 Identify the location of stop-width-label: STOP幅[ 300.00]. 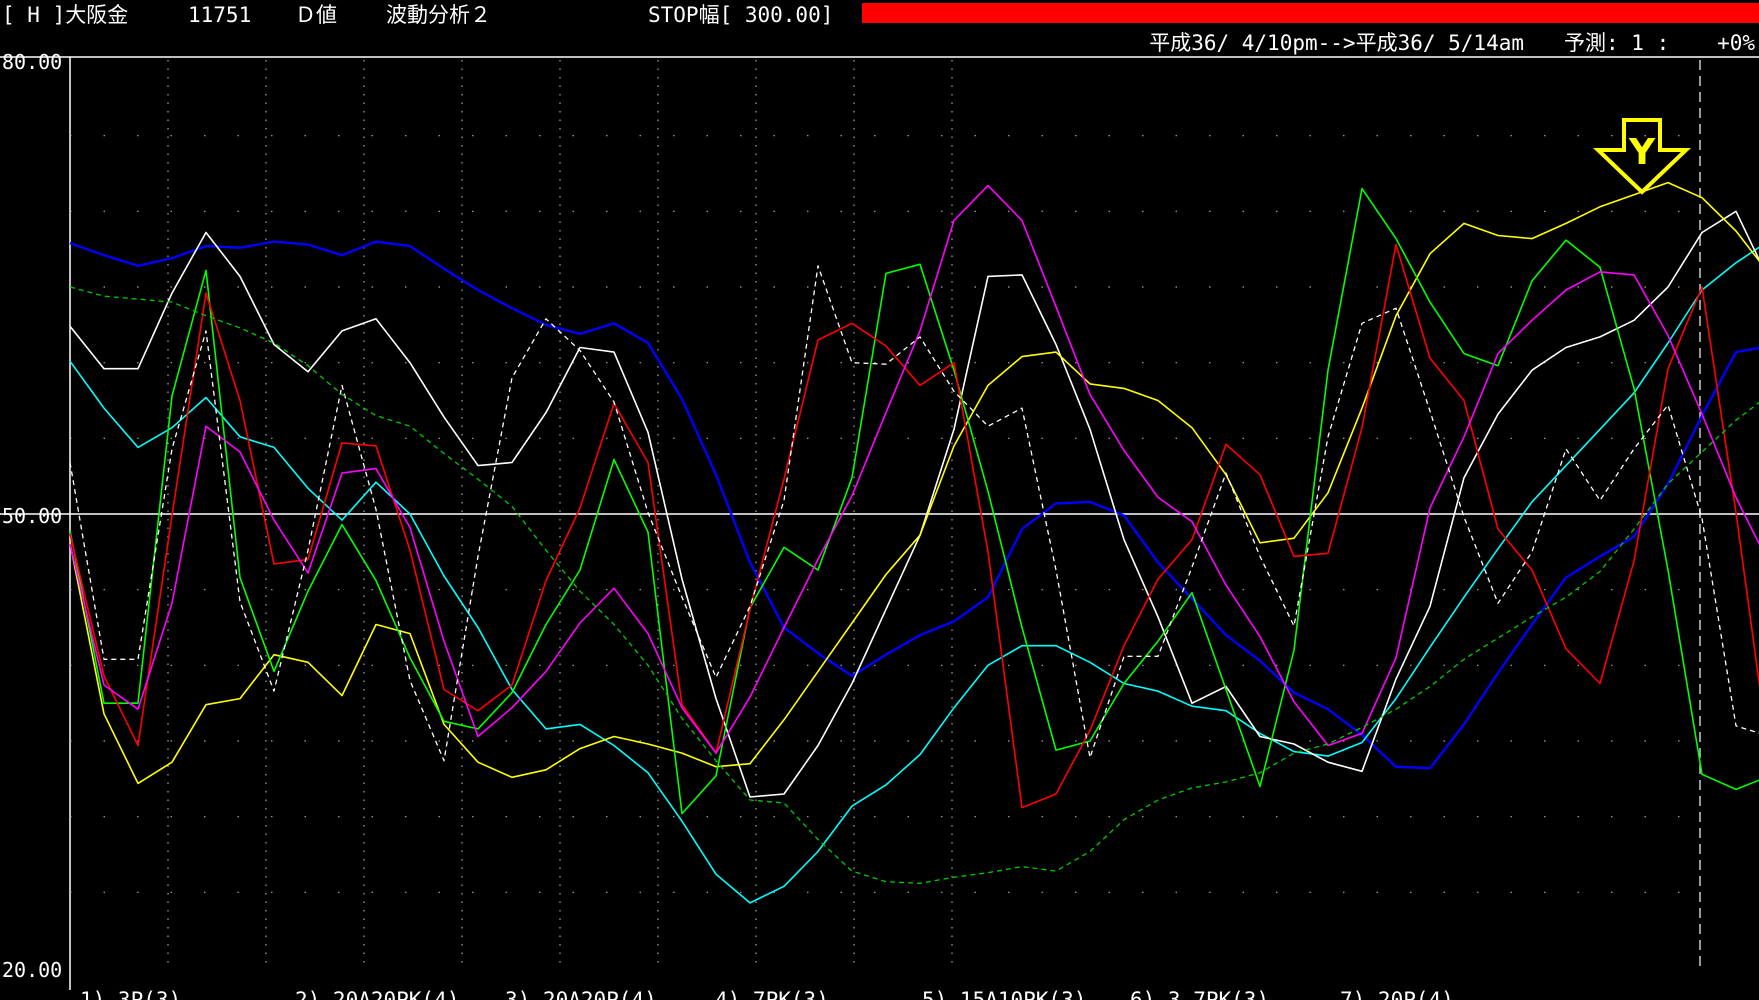
(740, 15).